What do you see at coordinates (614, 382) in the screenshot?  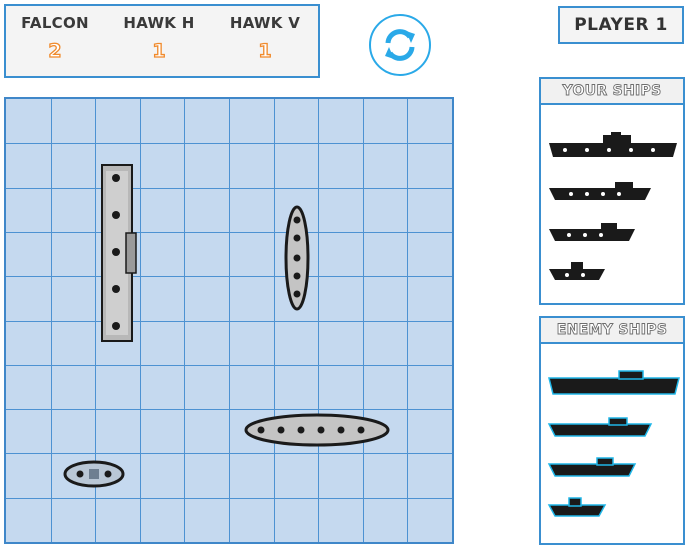 I see `enemy-carrier-icon` at bounding box center [614, 382].